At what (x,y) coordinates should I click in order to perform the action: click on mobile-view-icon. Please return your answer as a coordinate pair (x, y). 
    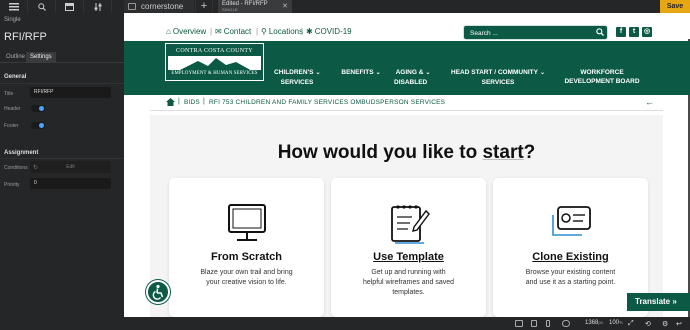
    Looking at the image, I should click on (548, 323).